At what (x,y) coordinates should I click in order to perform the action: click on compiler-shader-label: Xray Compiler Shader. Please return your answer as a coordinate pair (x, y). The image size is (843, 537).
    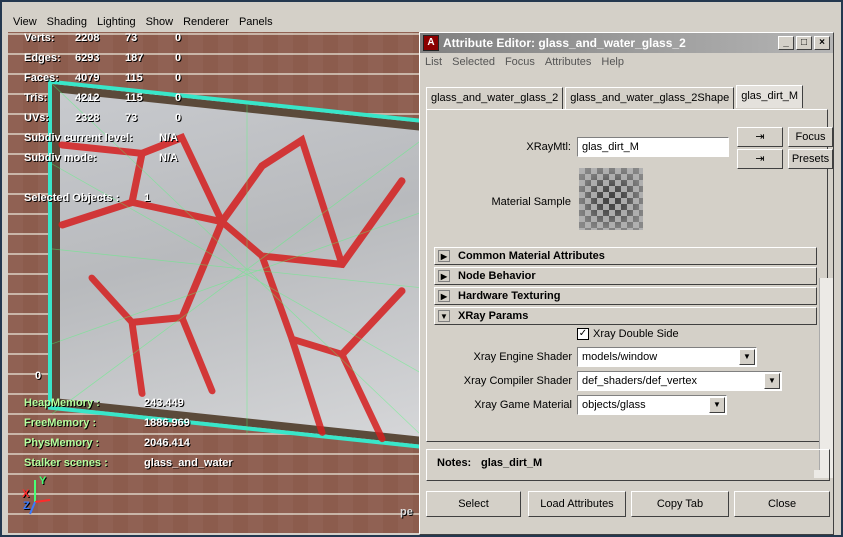
    Looking at the image, I should click on (517, 381).